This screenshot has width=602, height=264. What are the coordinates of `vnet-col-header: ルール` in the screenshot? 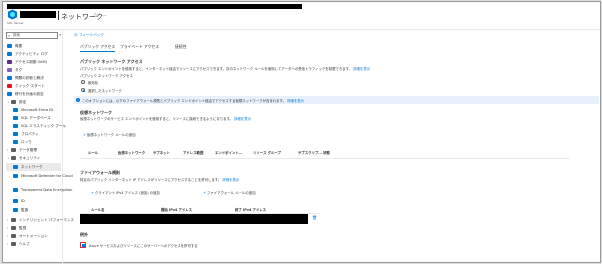 It's located at (93, 153).